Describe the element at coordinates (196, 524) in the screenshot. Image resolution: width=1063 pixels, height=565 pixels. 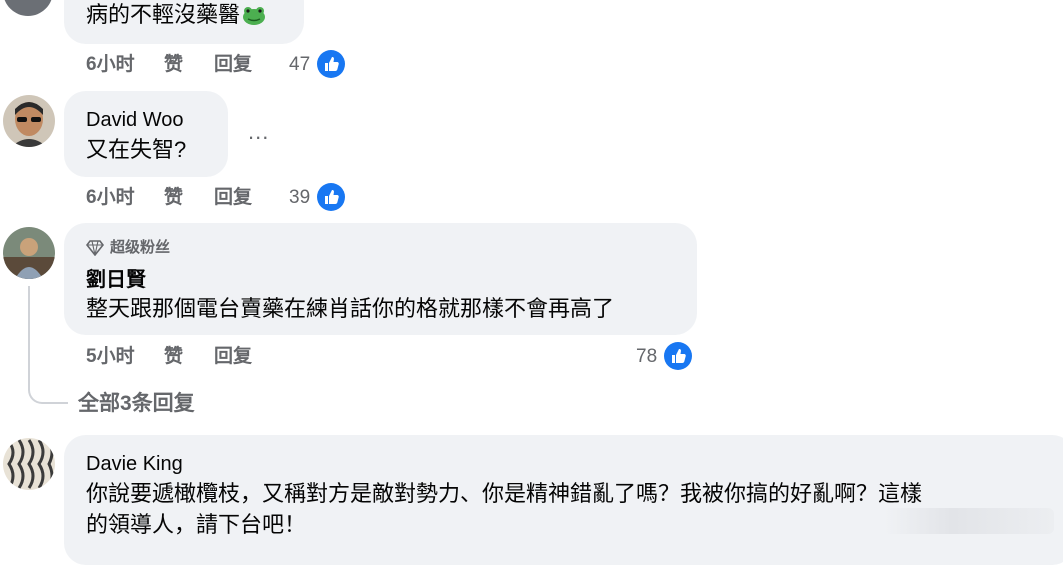
I see `comment-text-line: 的領導人，請下台吧！` at that location.